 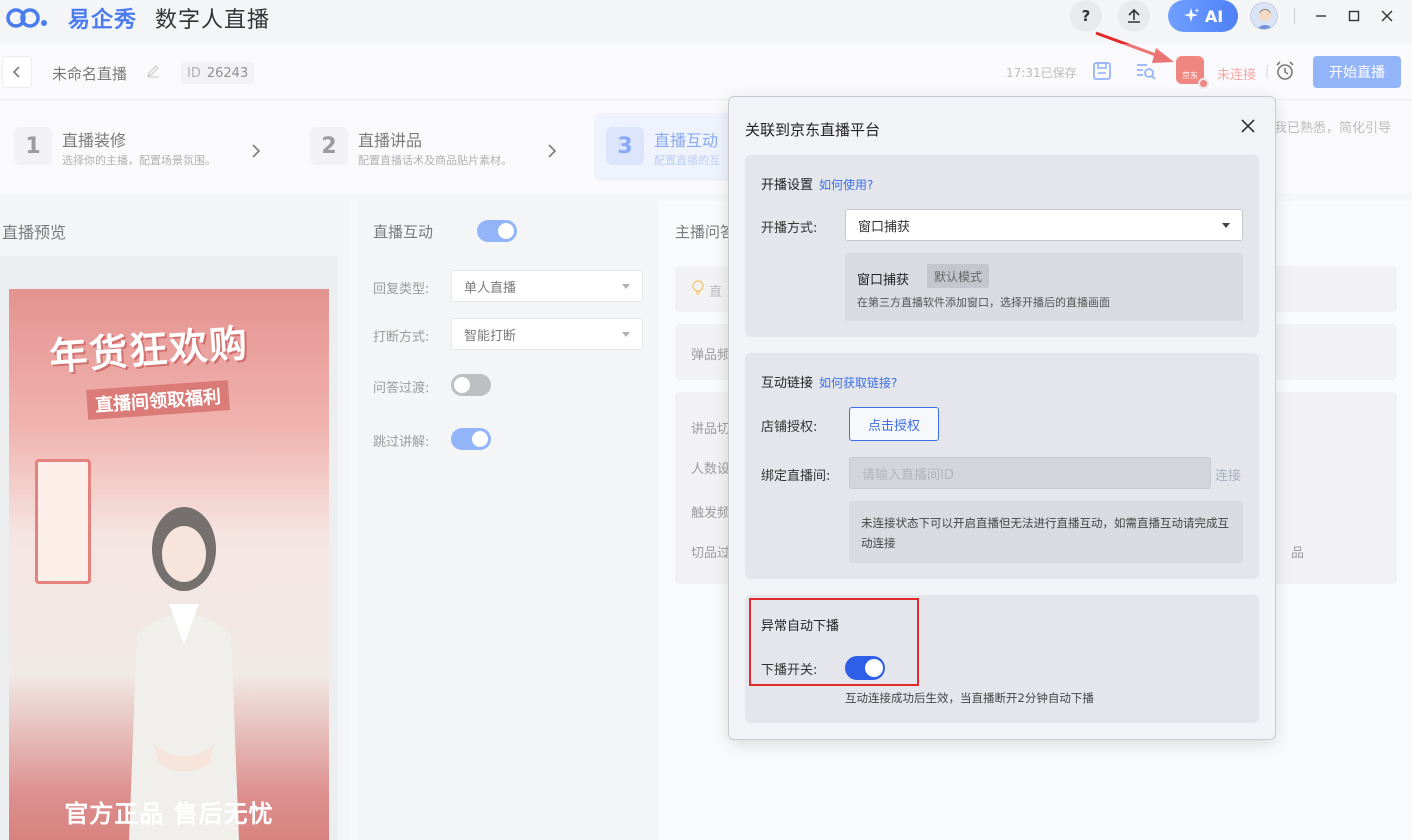 I want to click on bind-room-label: 绑定直播间:, so click(x=796, y=476).